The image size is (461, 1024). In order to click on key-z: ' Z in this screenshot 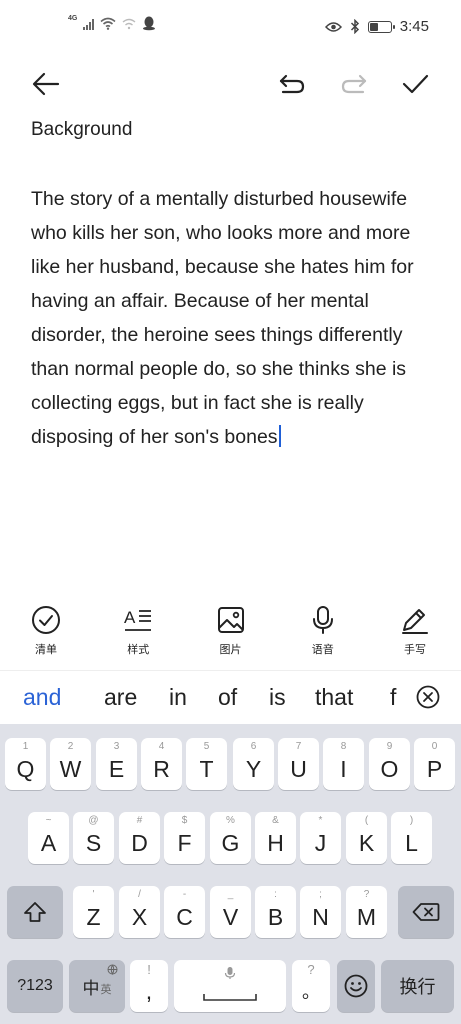, I will do `click(93, 912)`.